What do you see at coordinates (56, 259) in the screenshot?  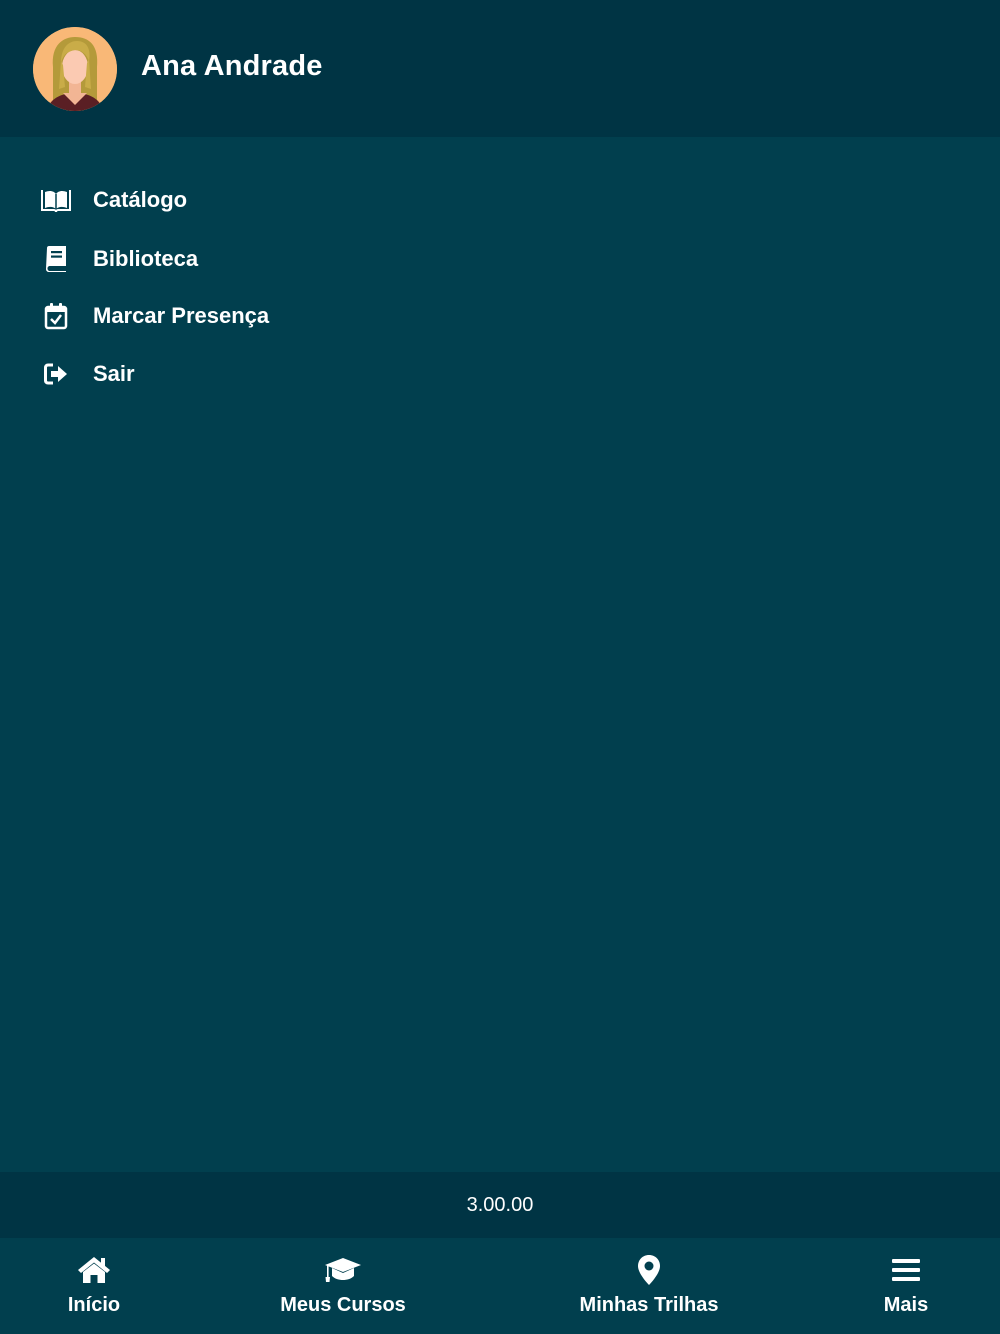 I see `book-icon` at bounding box center [56, 259].